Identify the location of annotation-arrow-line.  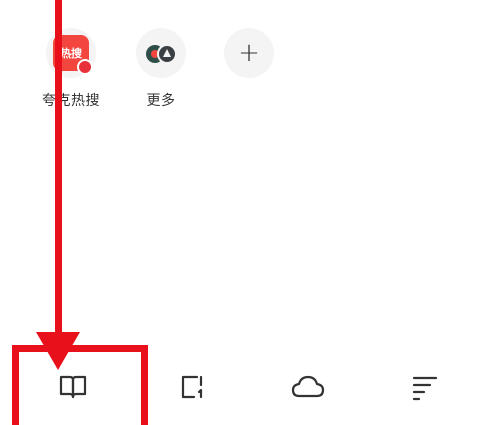
(58, 170).